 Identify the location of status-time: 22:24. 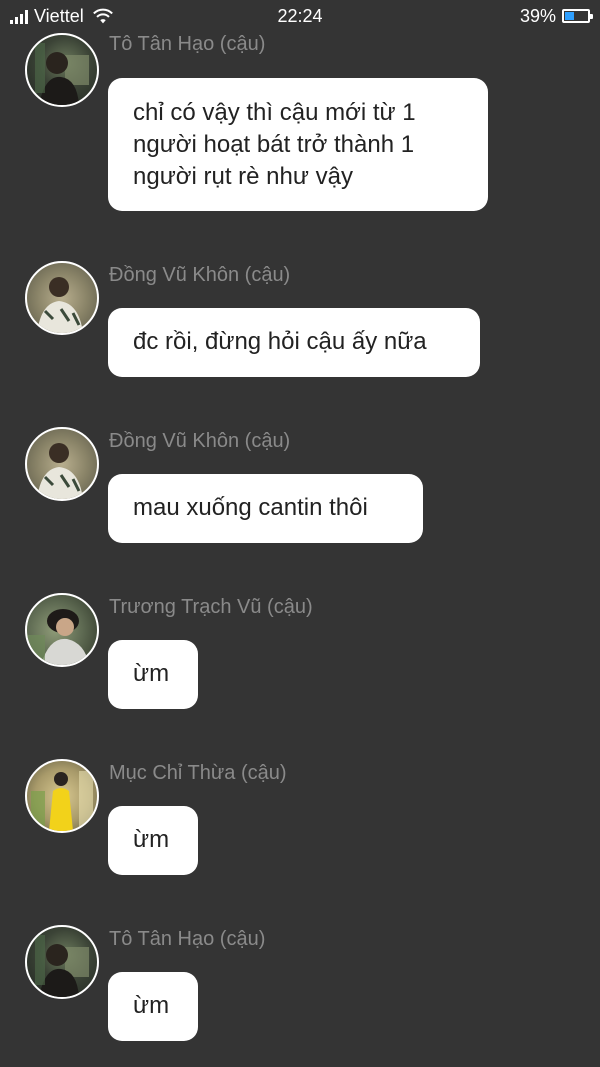
(300, 16).